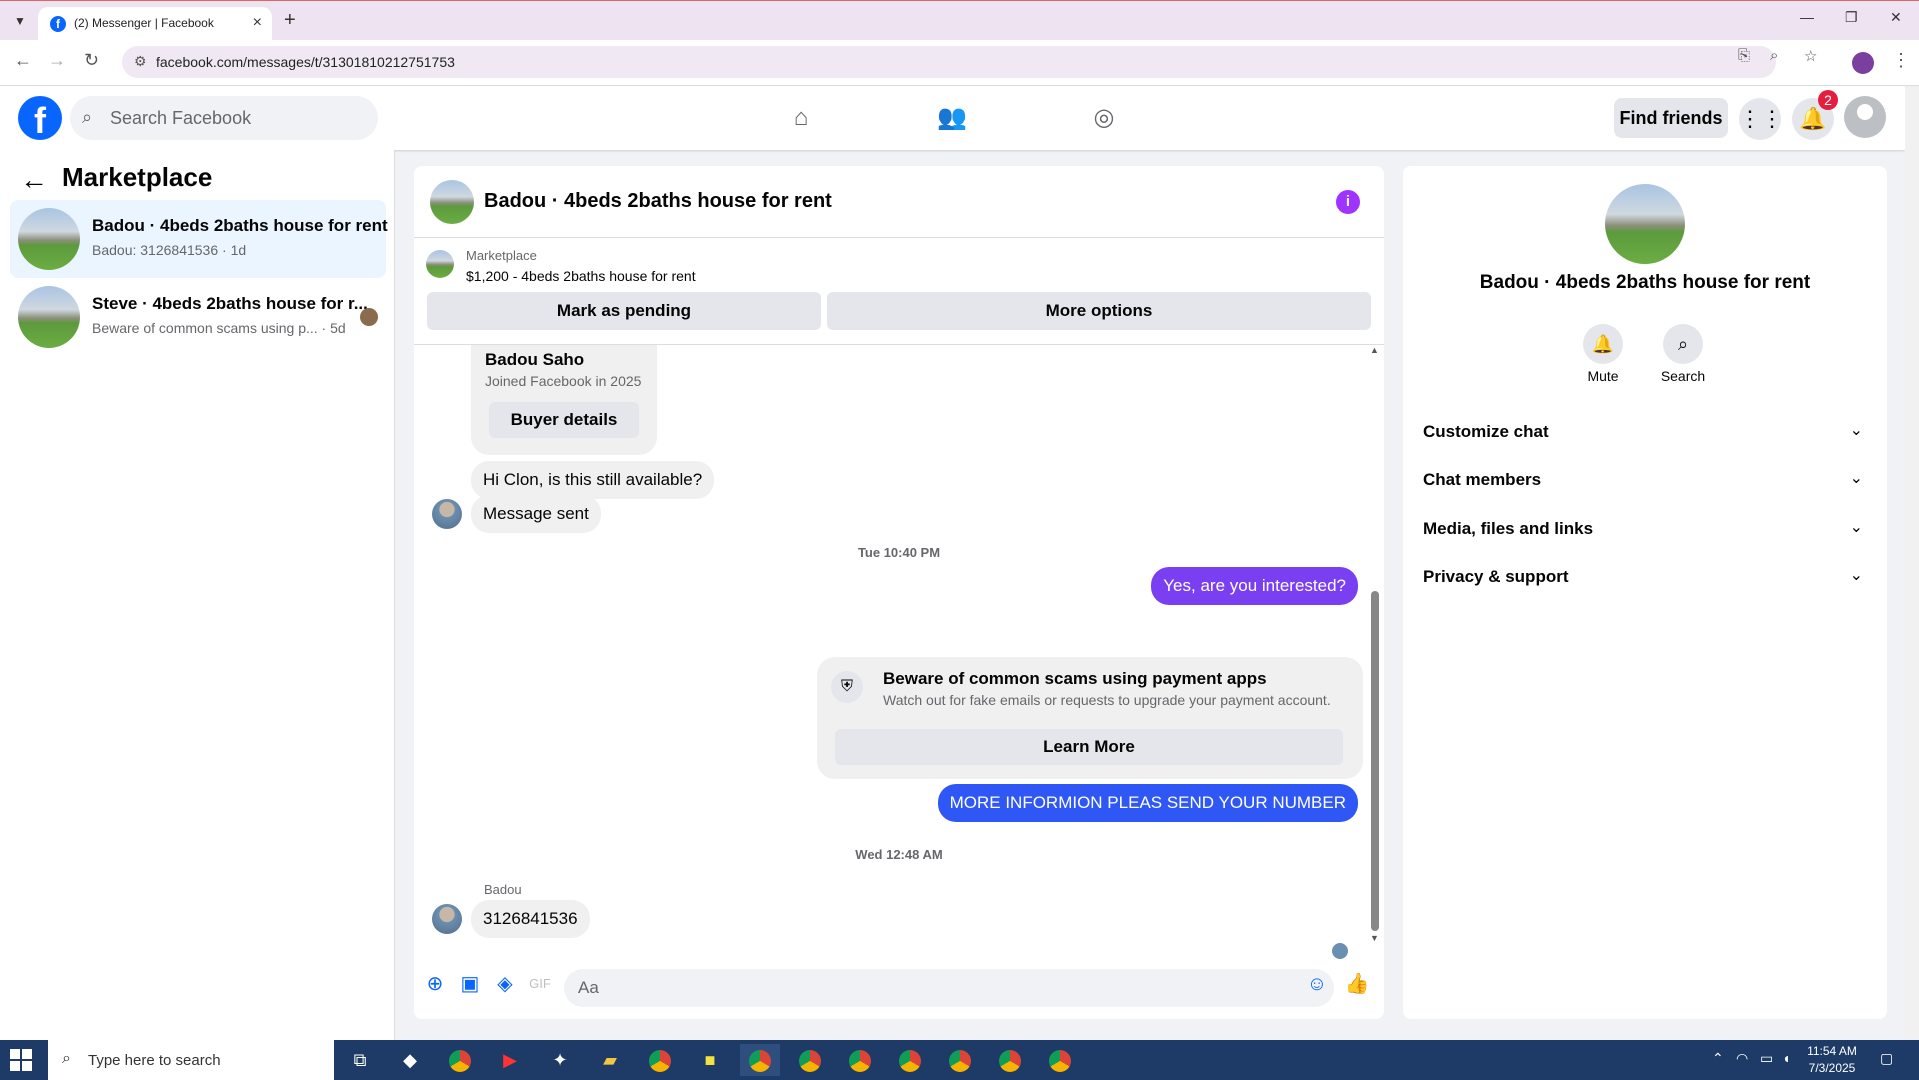 This screenshot has width=1919, height=1080. I want to click on account-avatar, so click(1865, 117).